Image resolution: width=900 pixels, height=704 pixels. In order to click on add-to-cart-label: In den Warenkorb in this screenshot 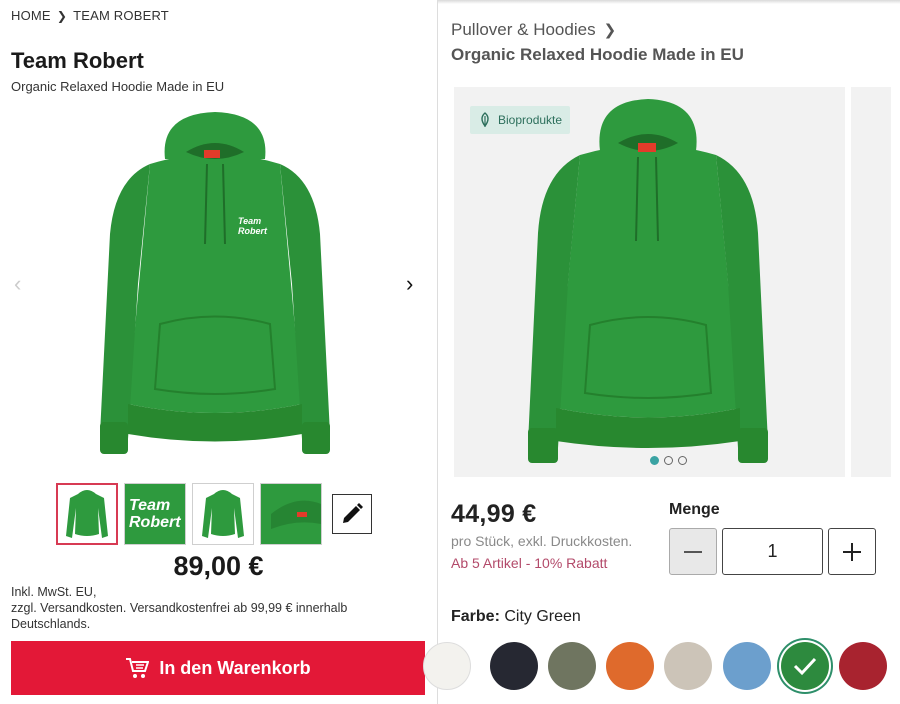, I will do `click(235, 667)`.